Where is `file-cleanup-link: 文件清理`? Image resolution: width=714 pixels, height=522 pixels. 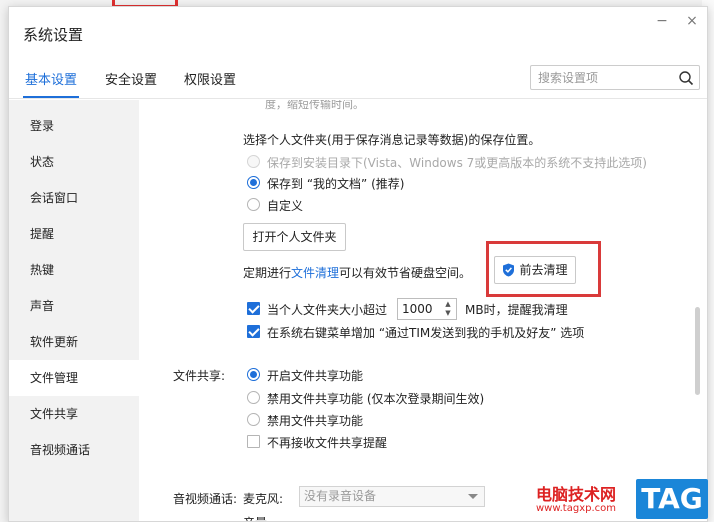
file-cleanup-link: 文件清理 is located at coordinates (315, 273).